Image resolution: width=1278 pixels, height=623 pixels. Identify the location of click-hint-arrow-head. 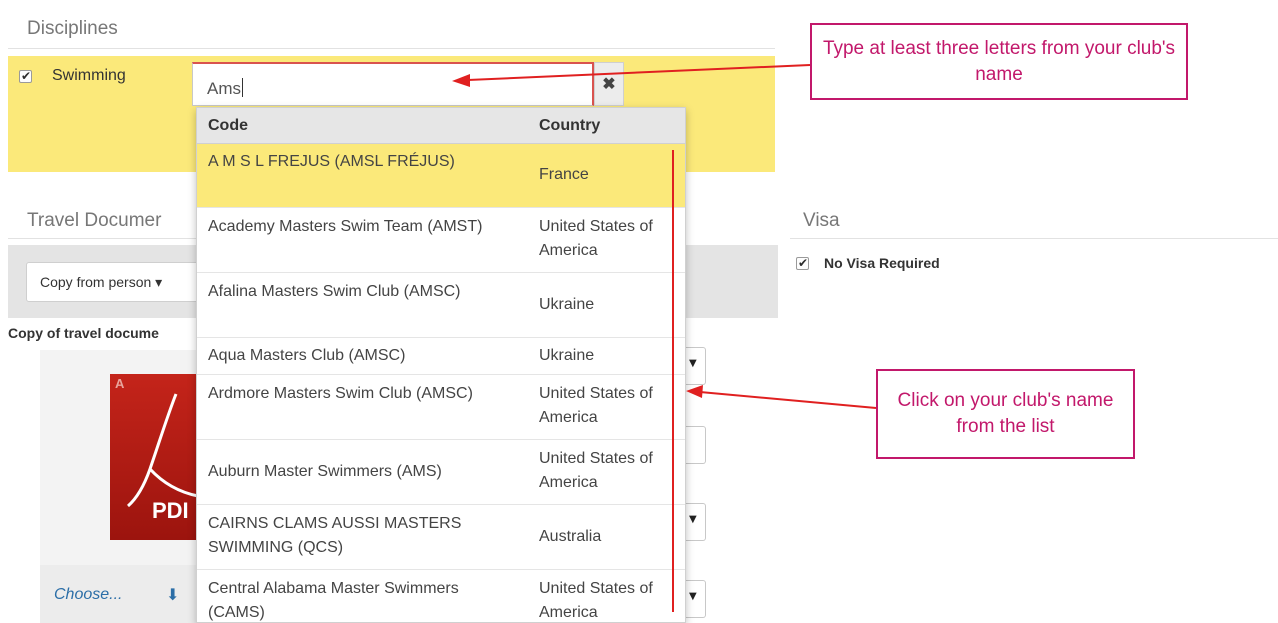
(694, 391).